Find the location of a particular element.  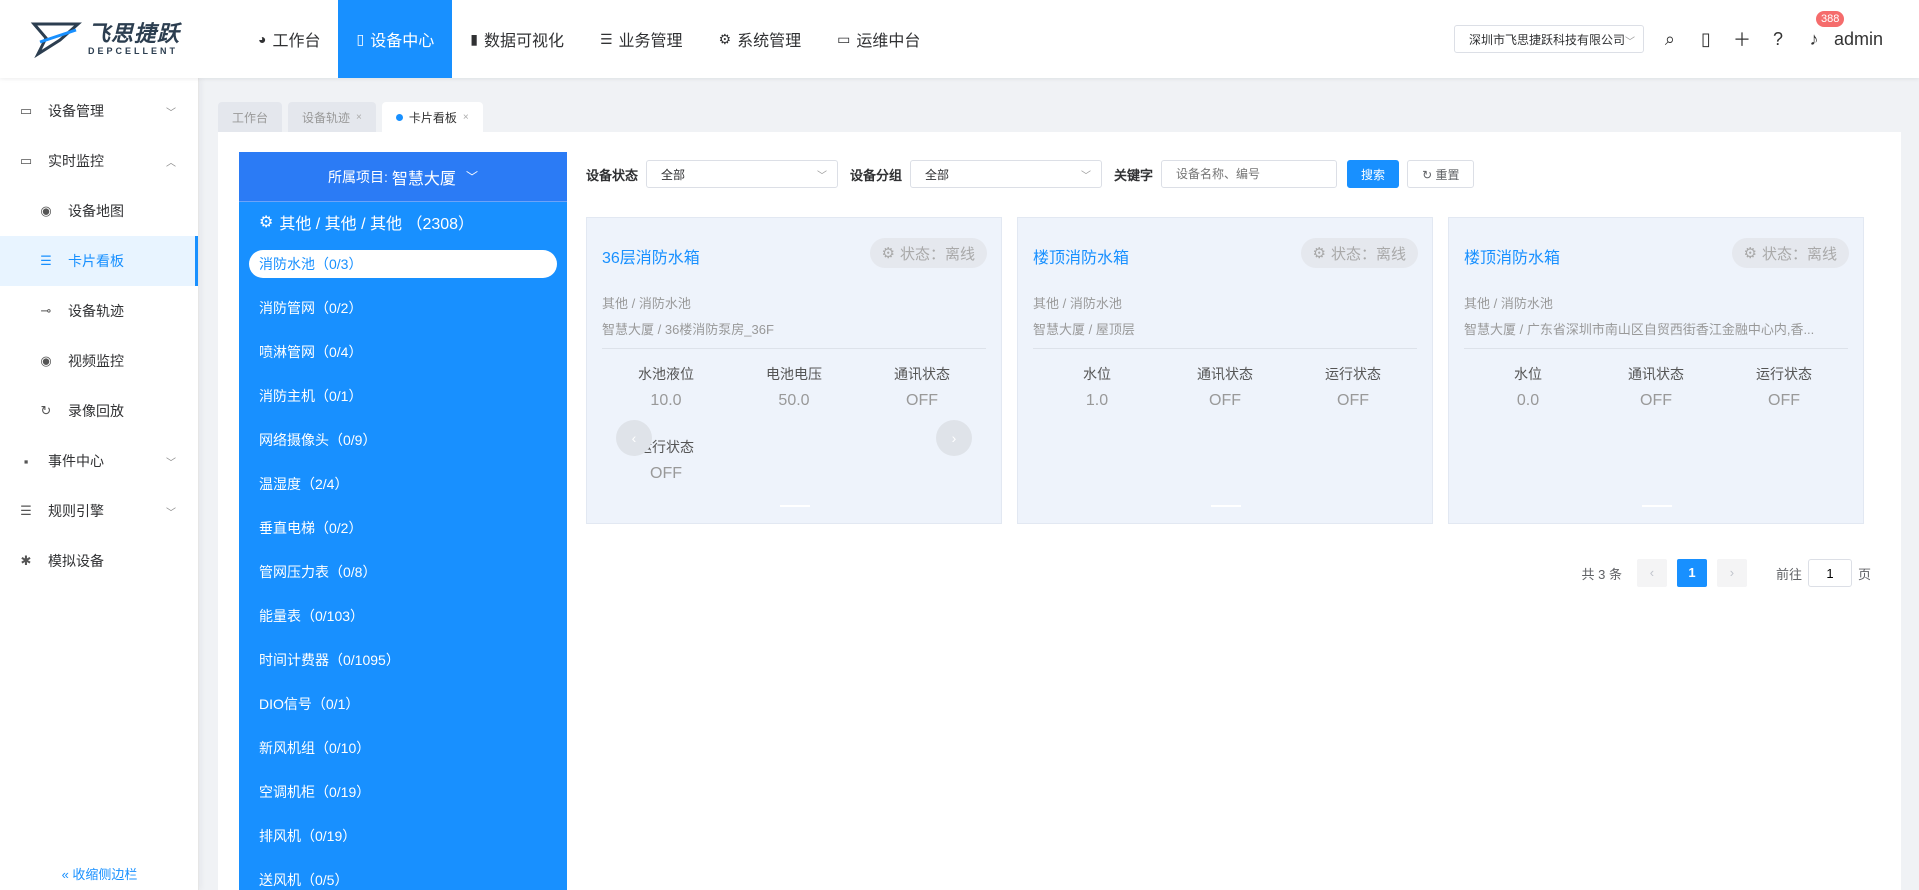

tree-node: 排风机（0/19） is located at coordinates (403, 836).